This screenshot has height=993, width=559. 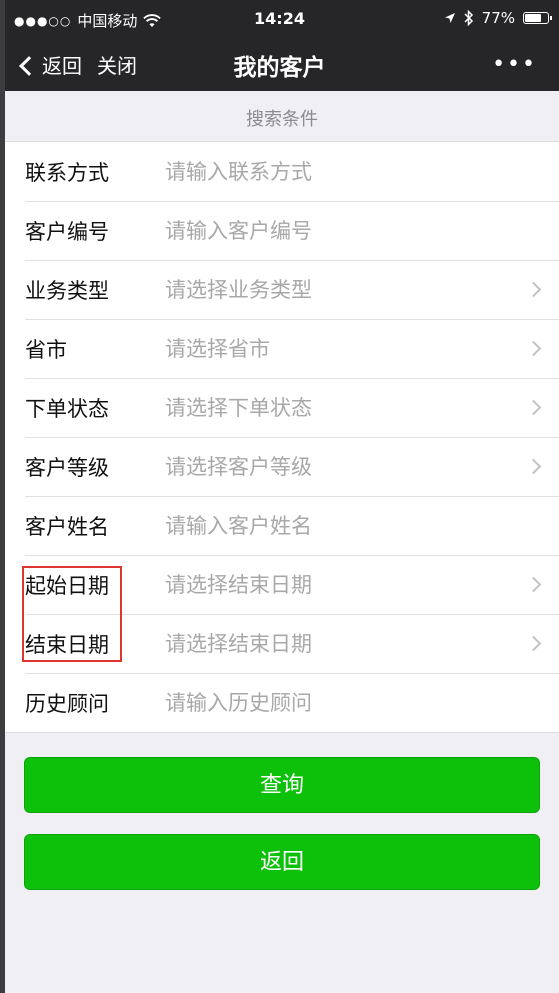 What do you see at coordinates (67, 644) in the screenshot?
I see `field-label: 结束日期` at bounding box center [67, 644].